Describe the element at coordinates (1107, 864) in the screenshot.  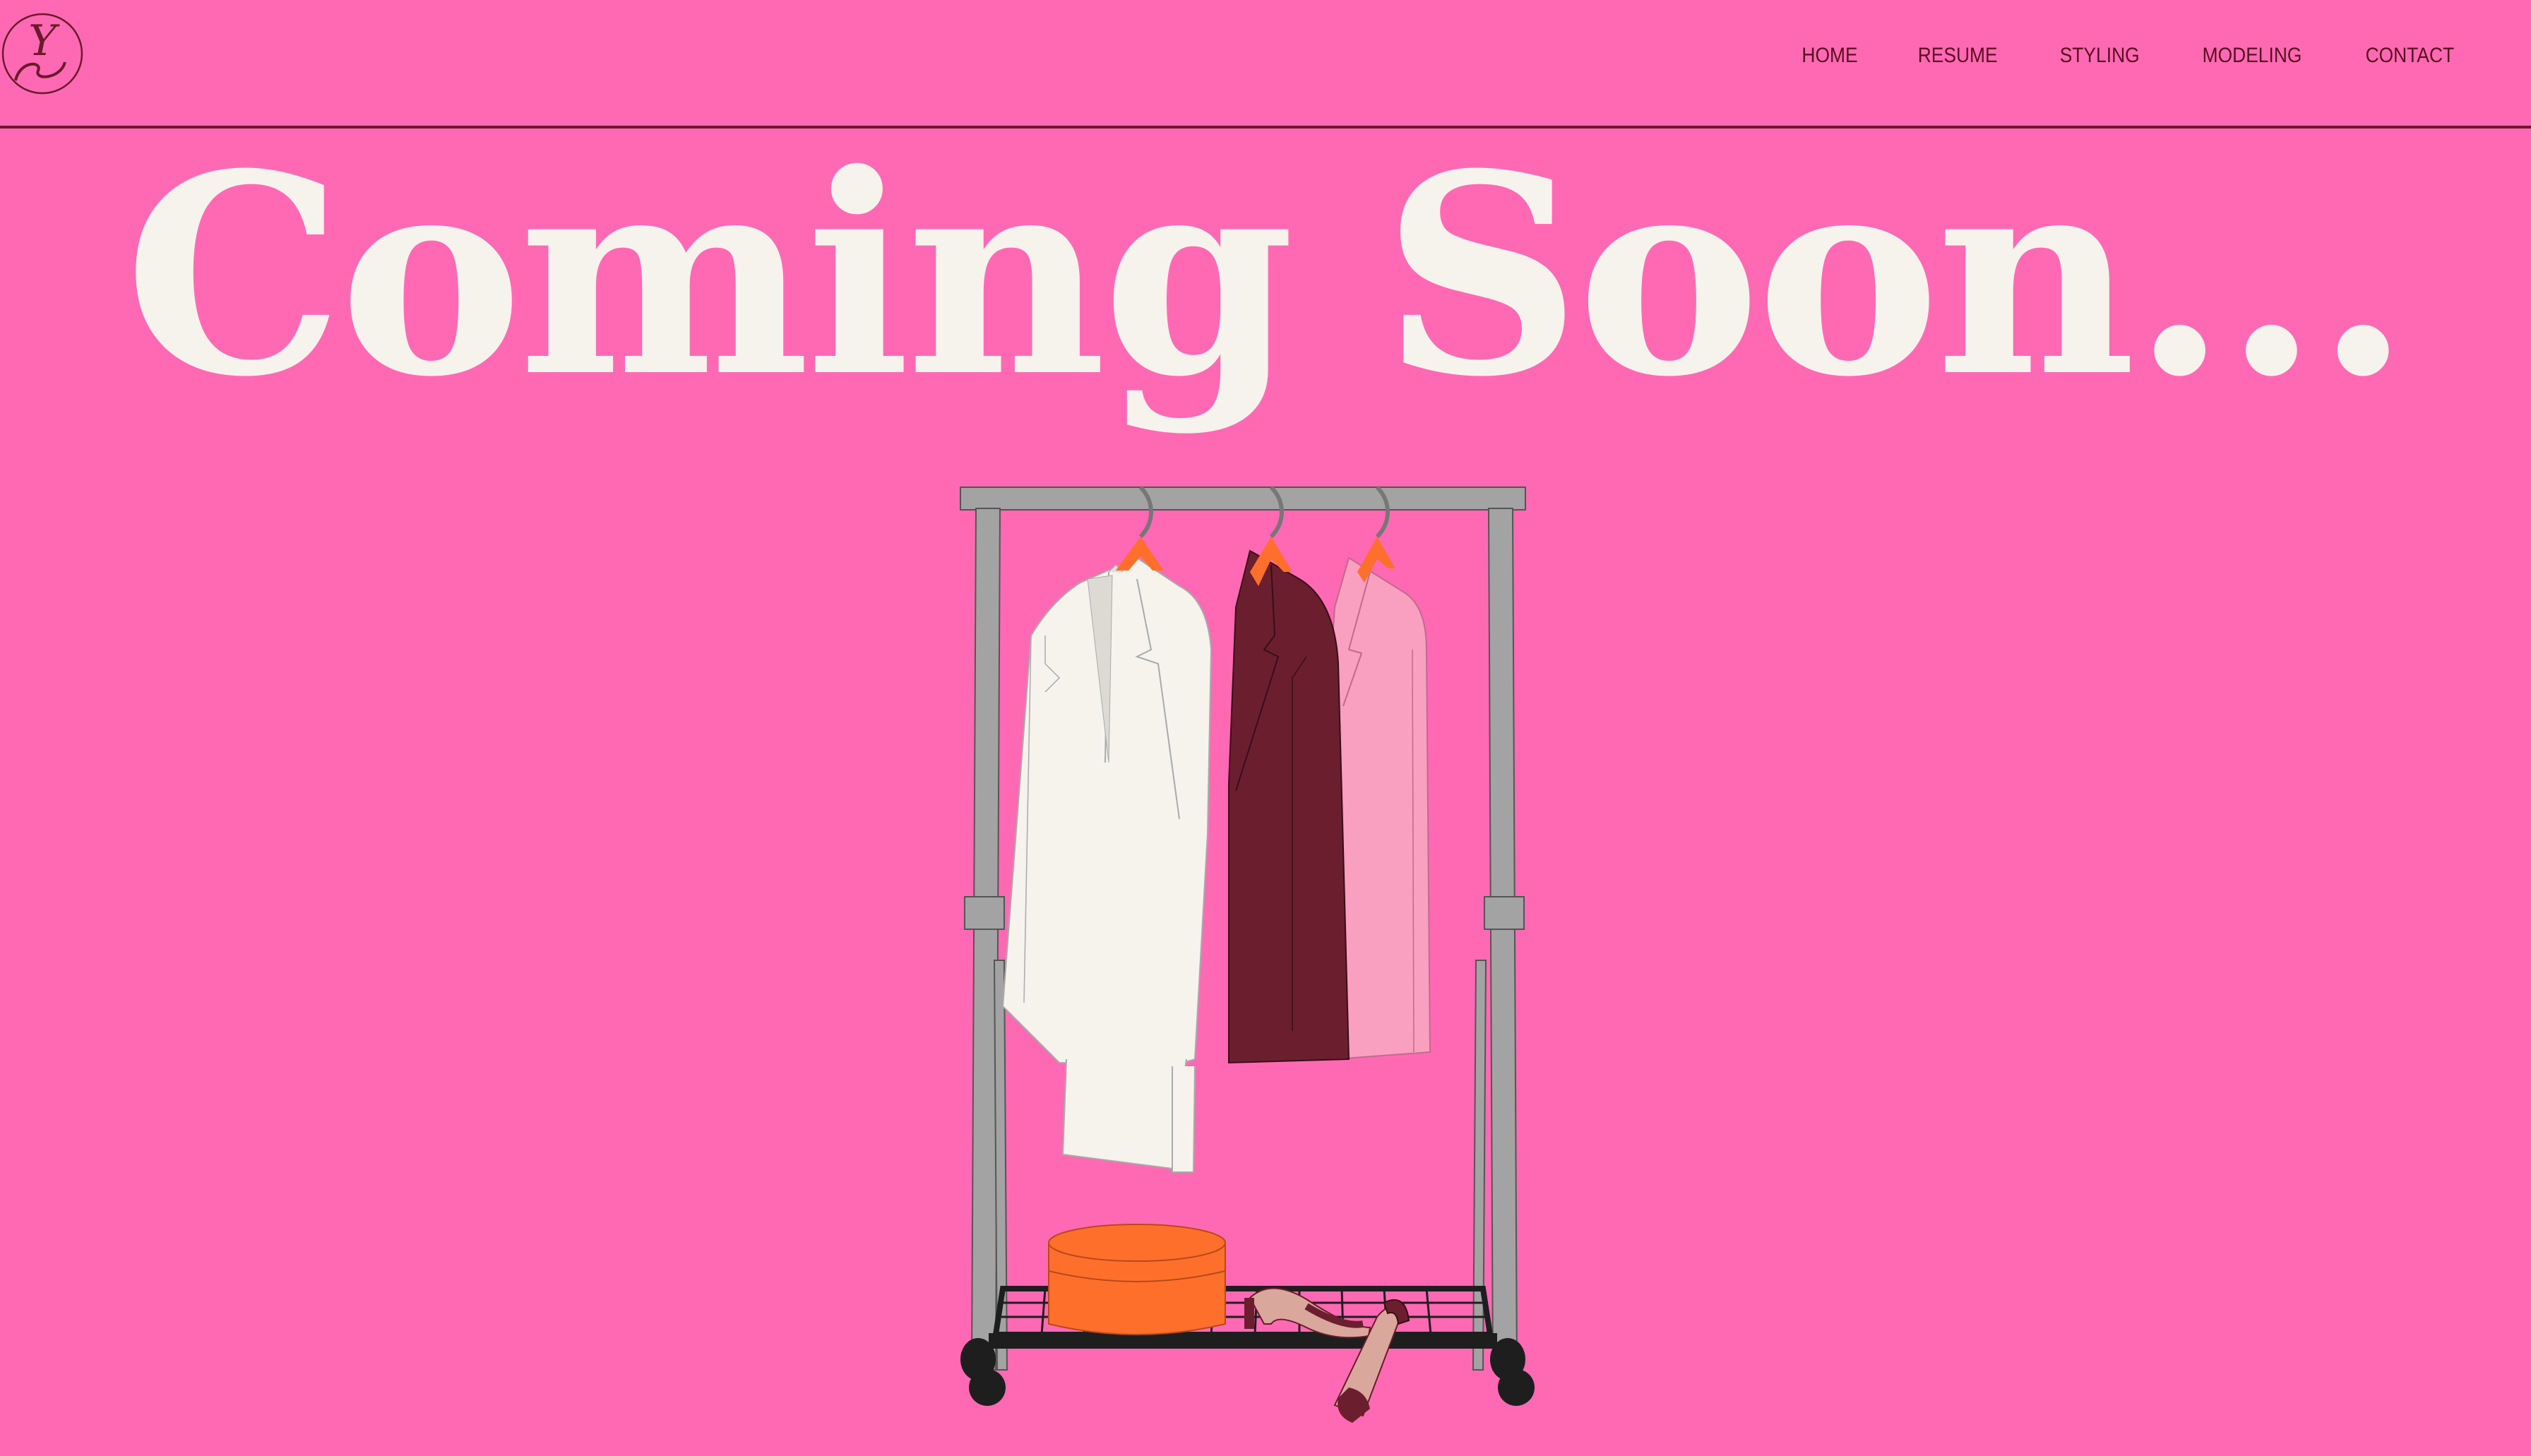
I see `white-coat` at that location.